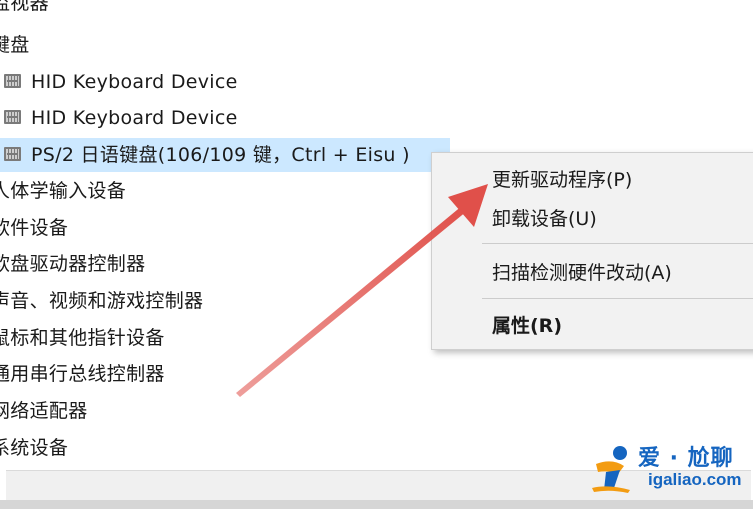  What do you see at coordinates (695, 479) in the screenshot?
I see `watermark-url: igaliao.com` at bounding box center [695, 479].